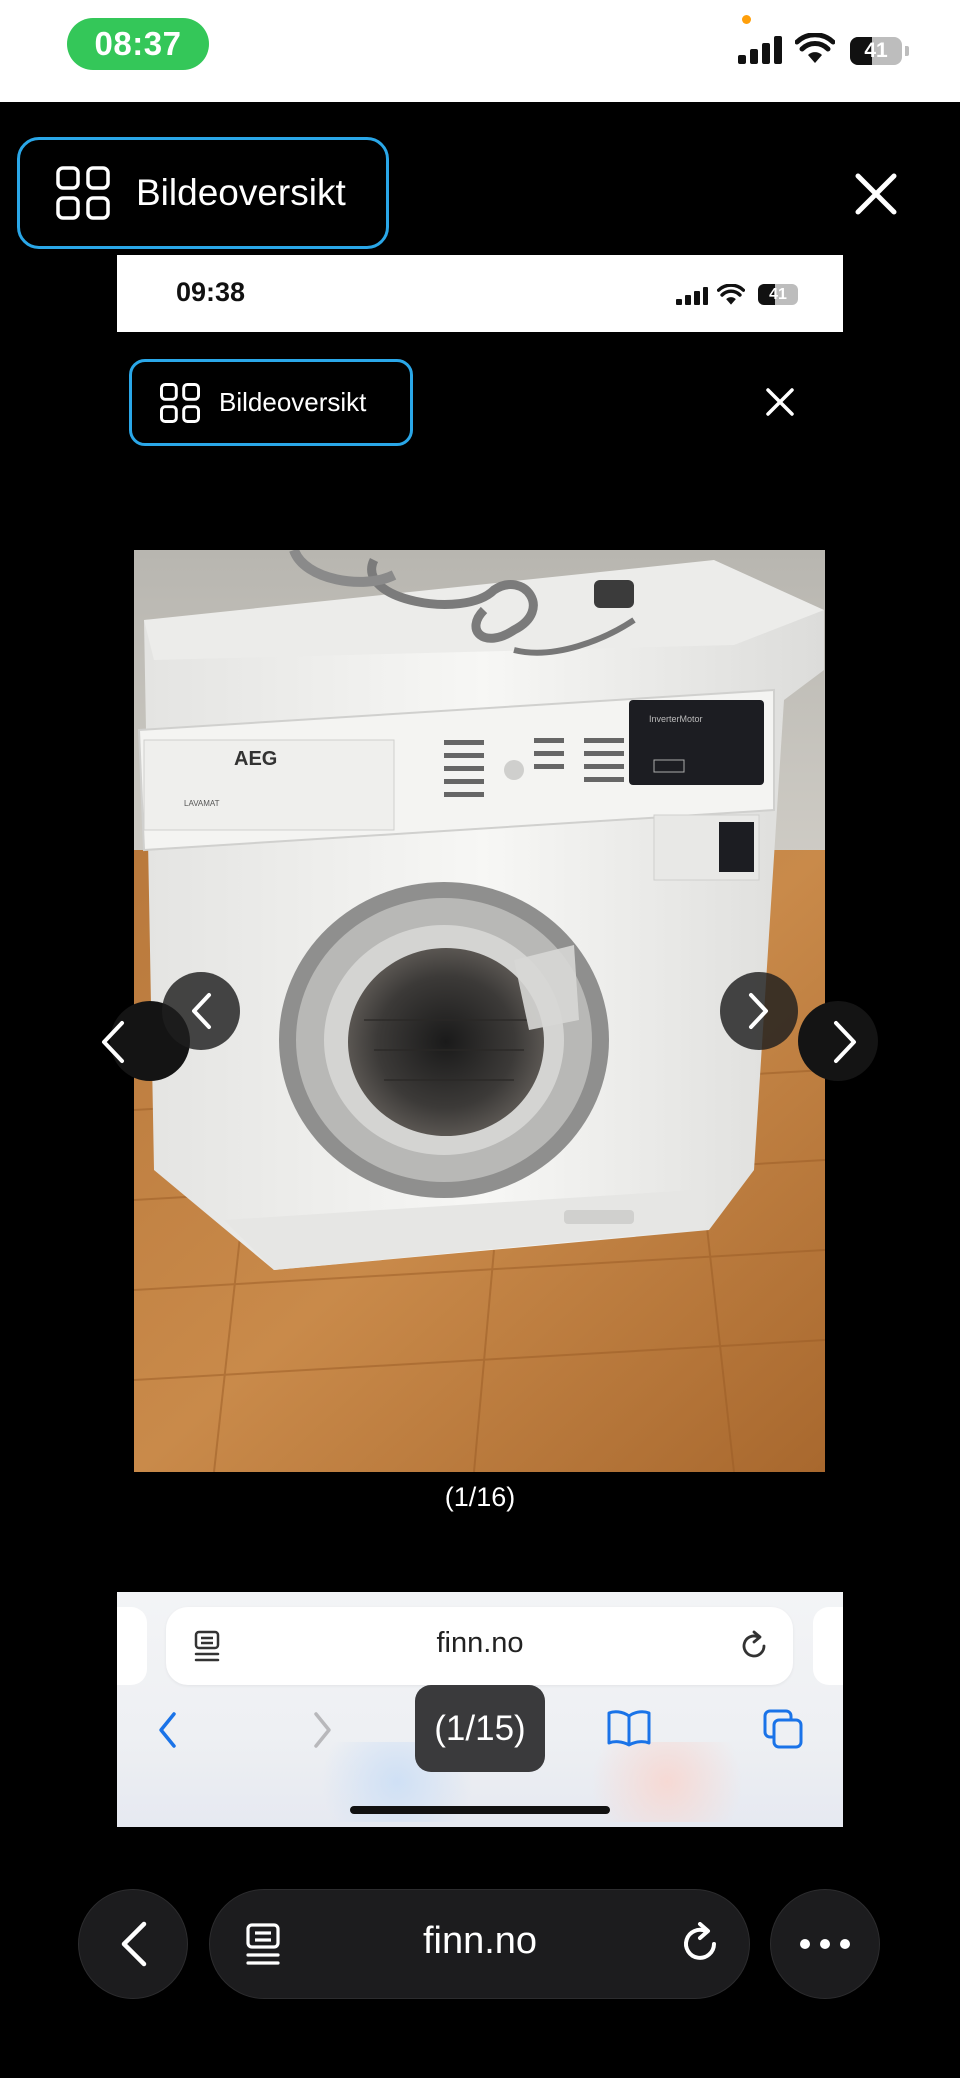  I want to click on url-text: finn.no, so click(480, 1941).